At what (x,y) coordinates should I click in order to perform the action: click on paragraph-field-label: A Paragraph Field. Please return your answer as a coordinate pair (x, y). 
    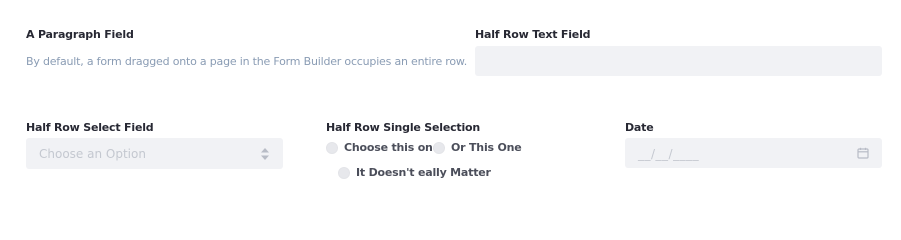
    Looking at the image, I should click on (80, 34).